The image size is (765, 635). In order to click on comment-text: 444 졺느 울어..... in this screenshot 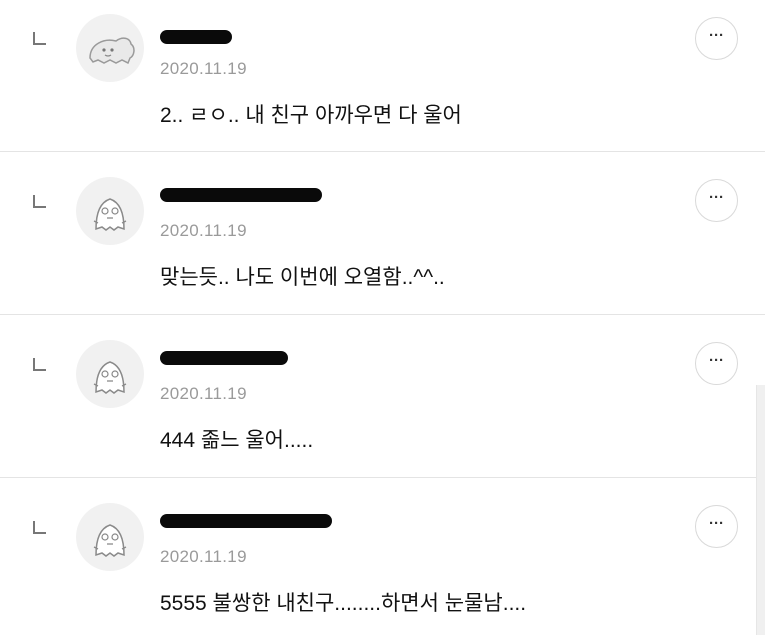, I will do `click(237, 440)`.